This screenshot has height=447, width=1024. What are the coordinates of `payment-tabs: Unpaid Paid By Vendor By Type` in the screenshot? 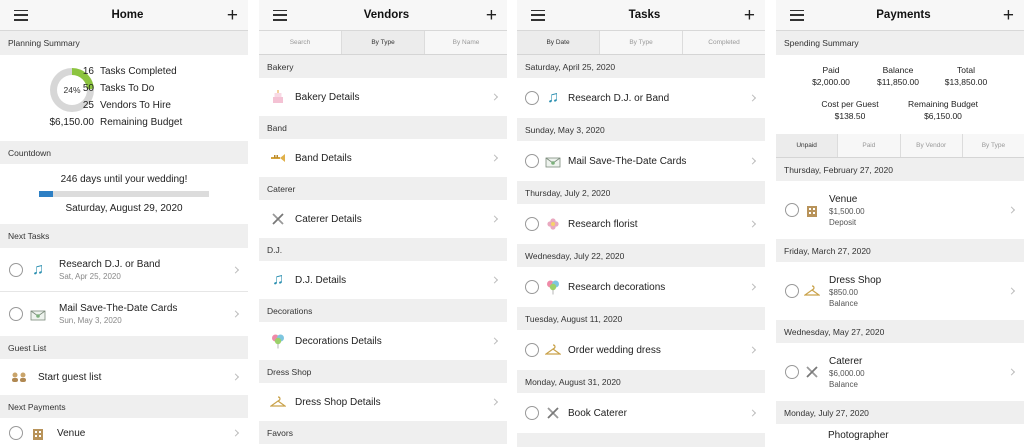 It's located at (900, 146).